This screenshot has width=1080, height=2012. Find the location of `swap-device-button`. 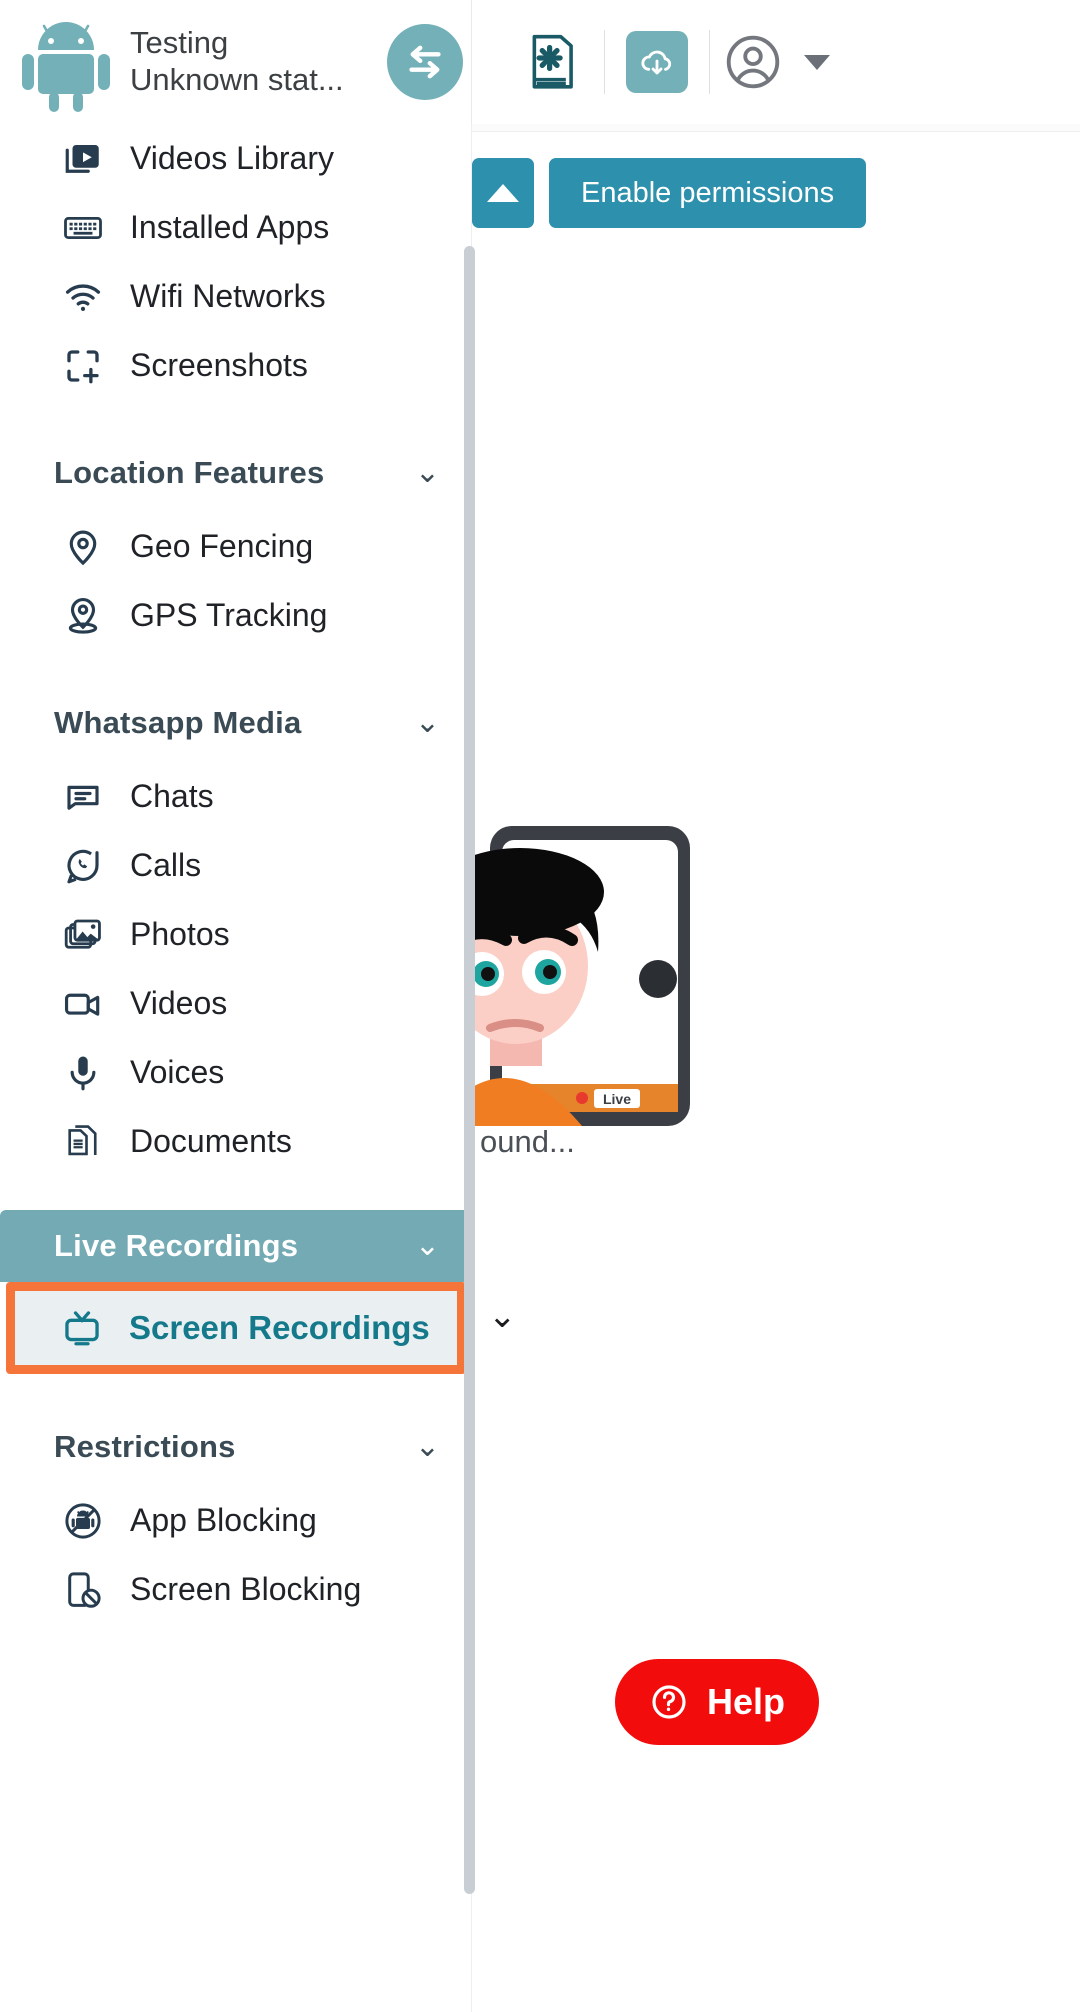

swap-device-button is located at coordinates (425, 62).